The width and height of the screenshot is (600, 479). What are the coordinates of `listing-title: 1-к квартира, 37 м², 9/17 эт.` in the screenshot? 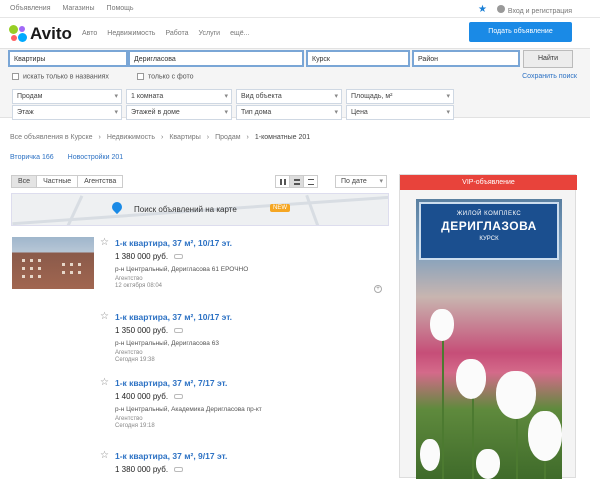 It's located at (171, 456).